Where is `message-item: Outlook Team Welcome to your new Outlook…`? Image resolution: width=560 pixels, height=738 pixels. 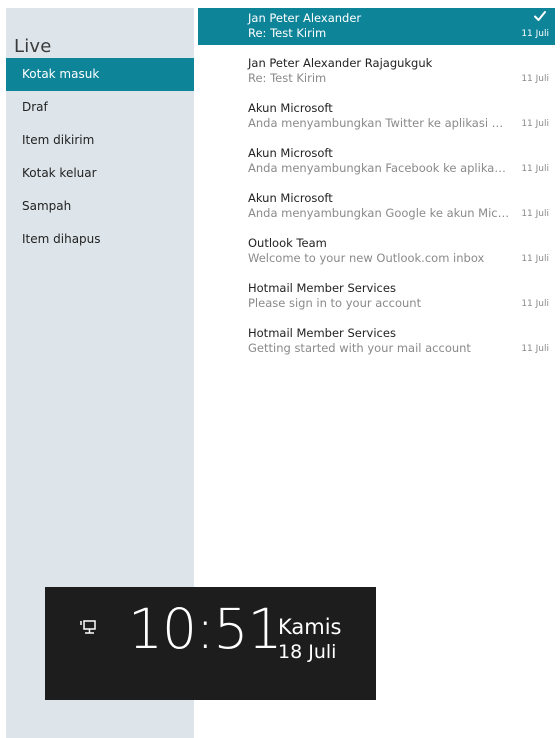
message-item: Outlook Team Welcome to your new Outlook… is located at coordinates (376, 251).